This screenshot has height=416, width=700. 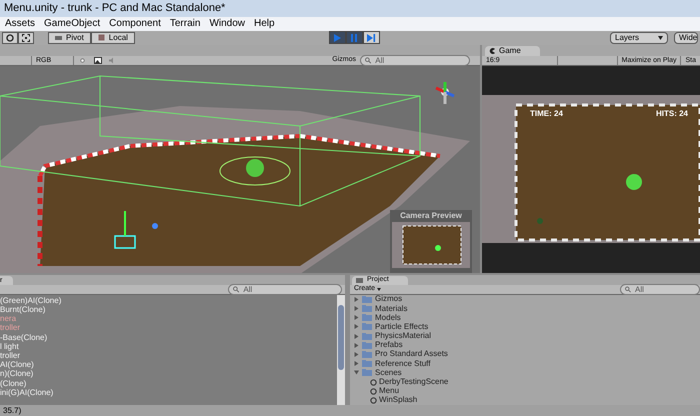 I want to click on hierarchy-item: n)(Clone), so click(x=168, y=374).